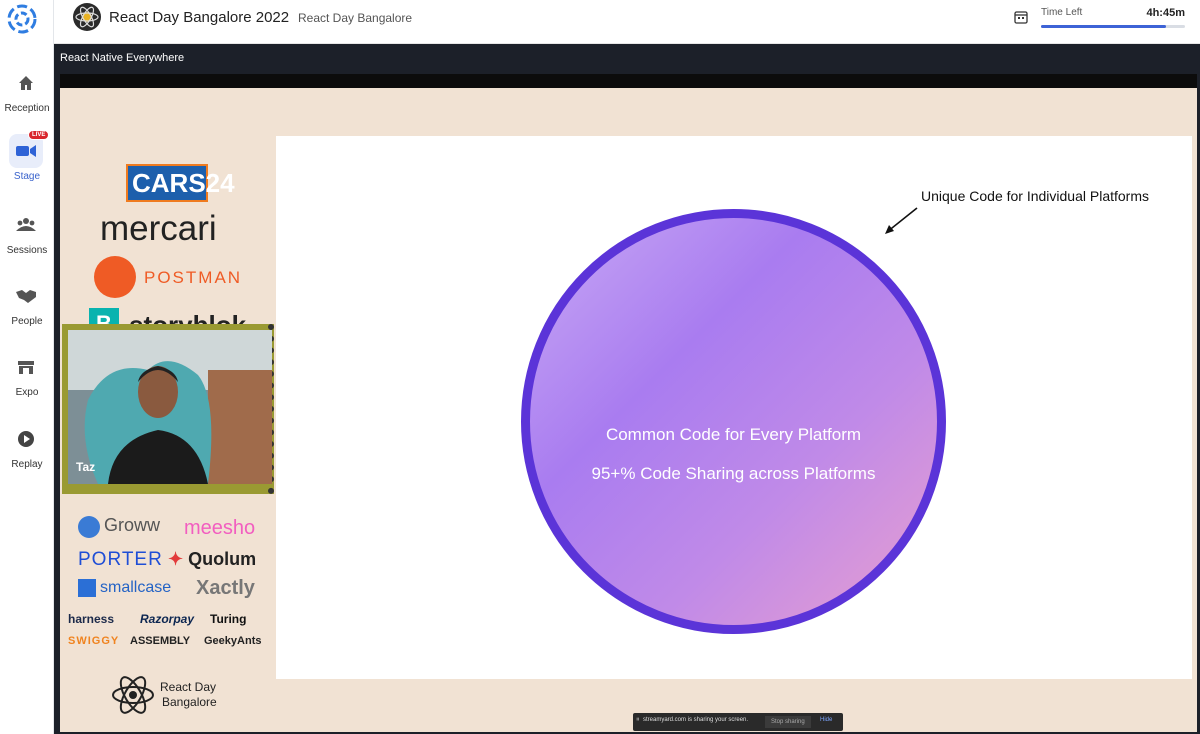 Image resolution: width=1200 pixels, height=734 pixels. Describe the element at coordinates (22, 19) in the screenshot. I see `platform-logo-icon` at that location.